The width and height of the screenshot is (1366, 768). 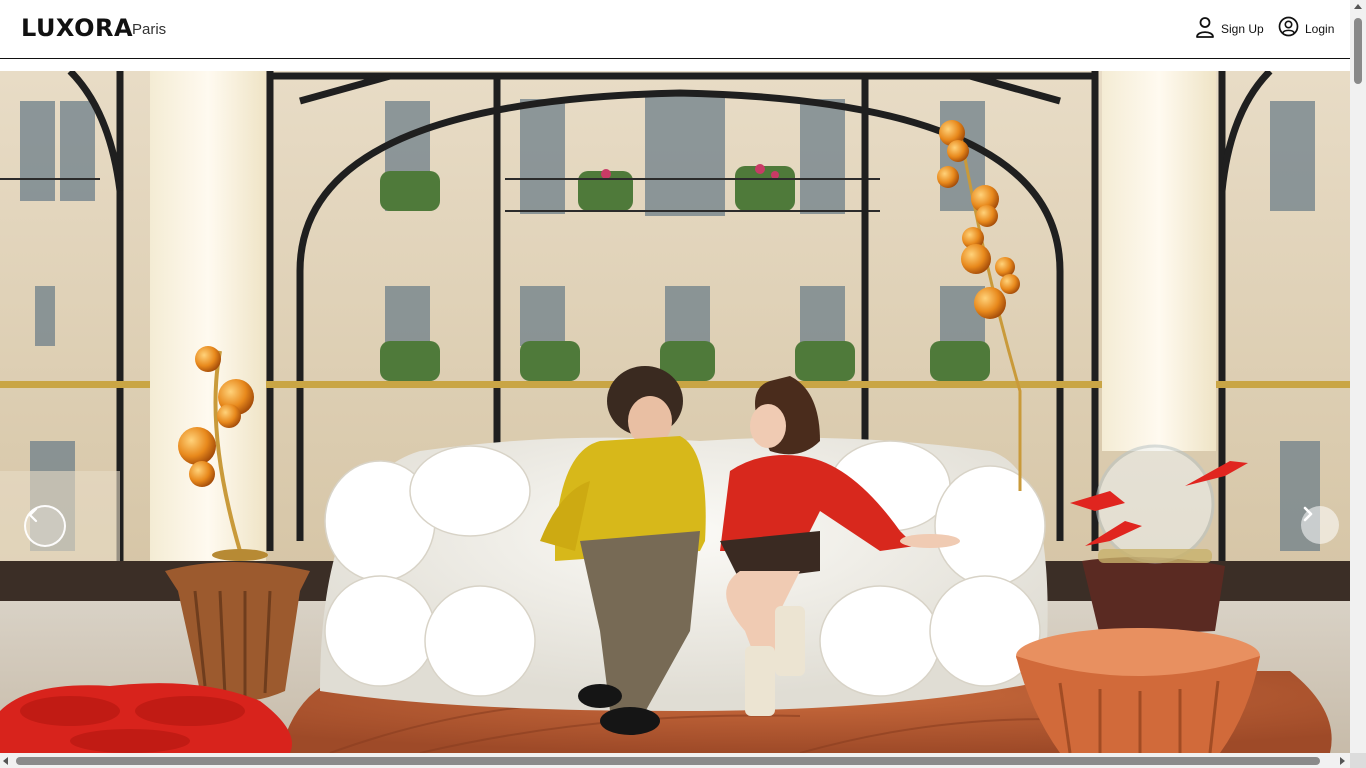 What do you see at coordinates (1308, 514) in the screenshot?
I see `chevron-right-icon` at bounding box center [1308, 514].